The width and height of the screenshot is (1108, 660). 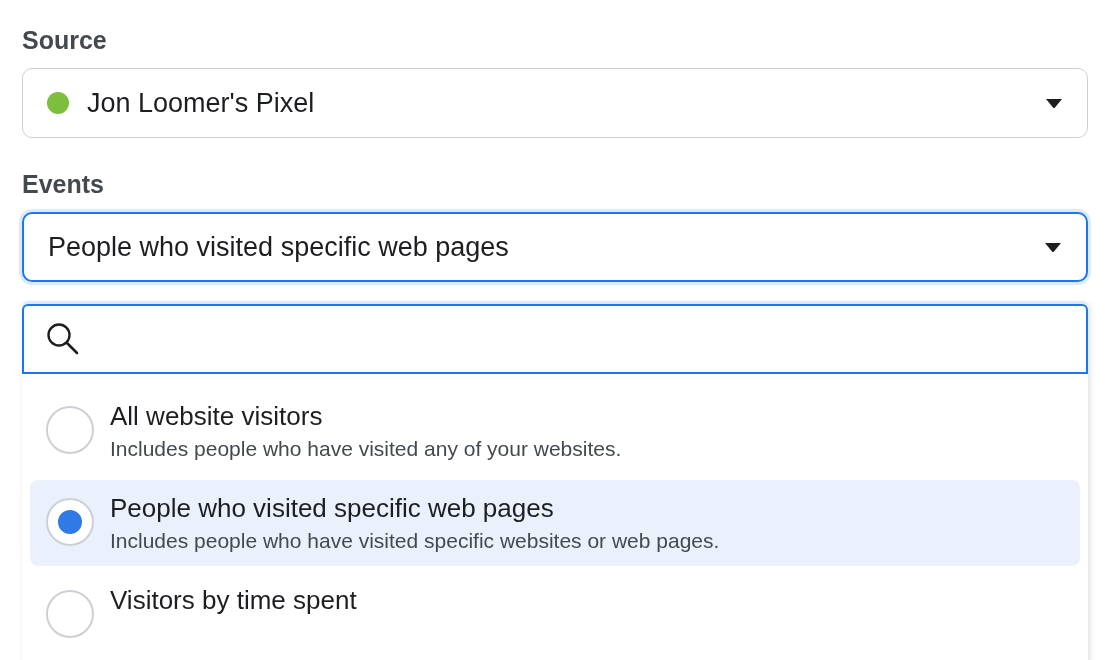 What do you see at coordinates (65, 40) in the screenshot?
I see `field-label: Source` at bounding box center [65, 40].